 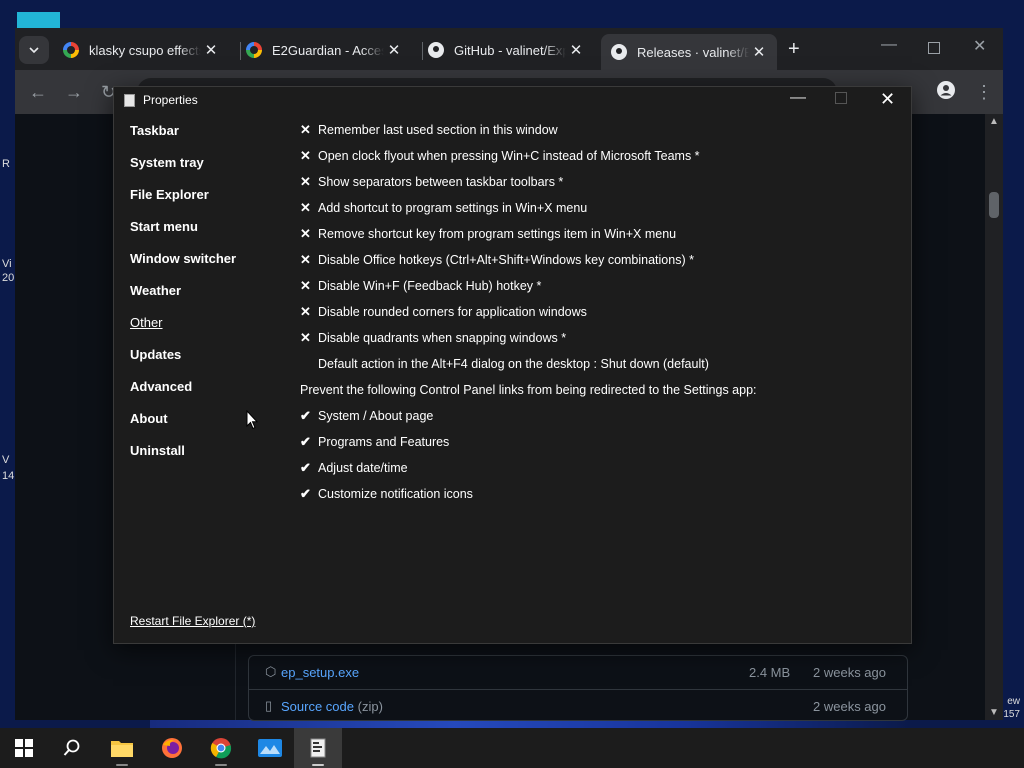 I want to click on nav-item-taskbar: Taskbar, so click(x=154, y=130).